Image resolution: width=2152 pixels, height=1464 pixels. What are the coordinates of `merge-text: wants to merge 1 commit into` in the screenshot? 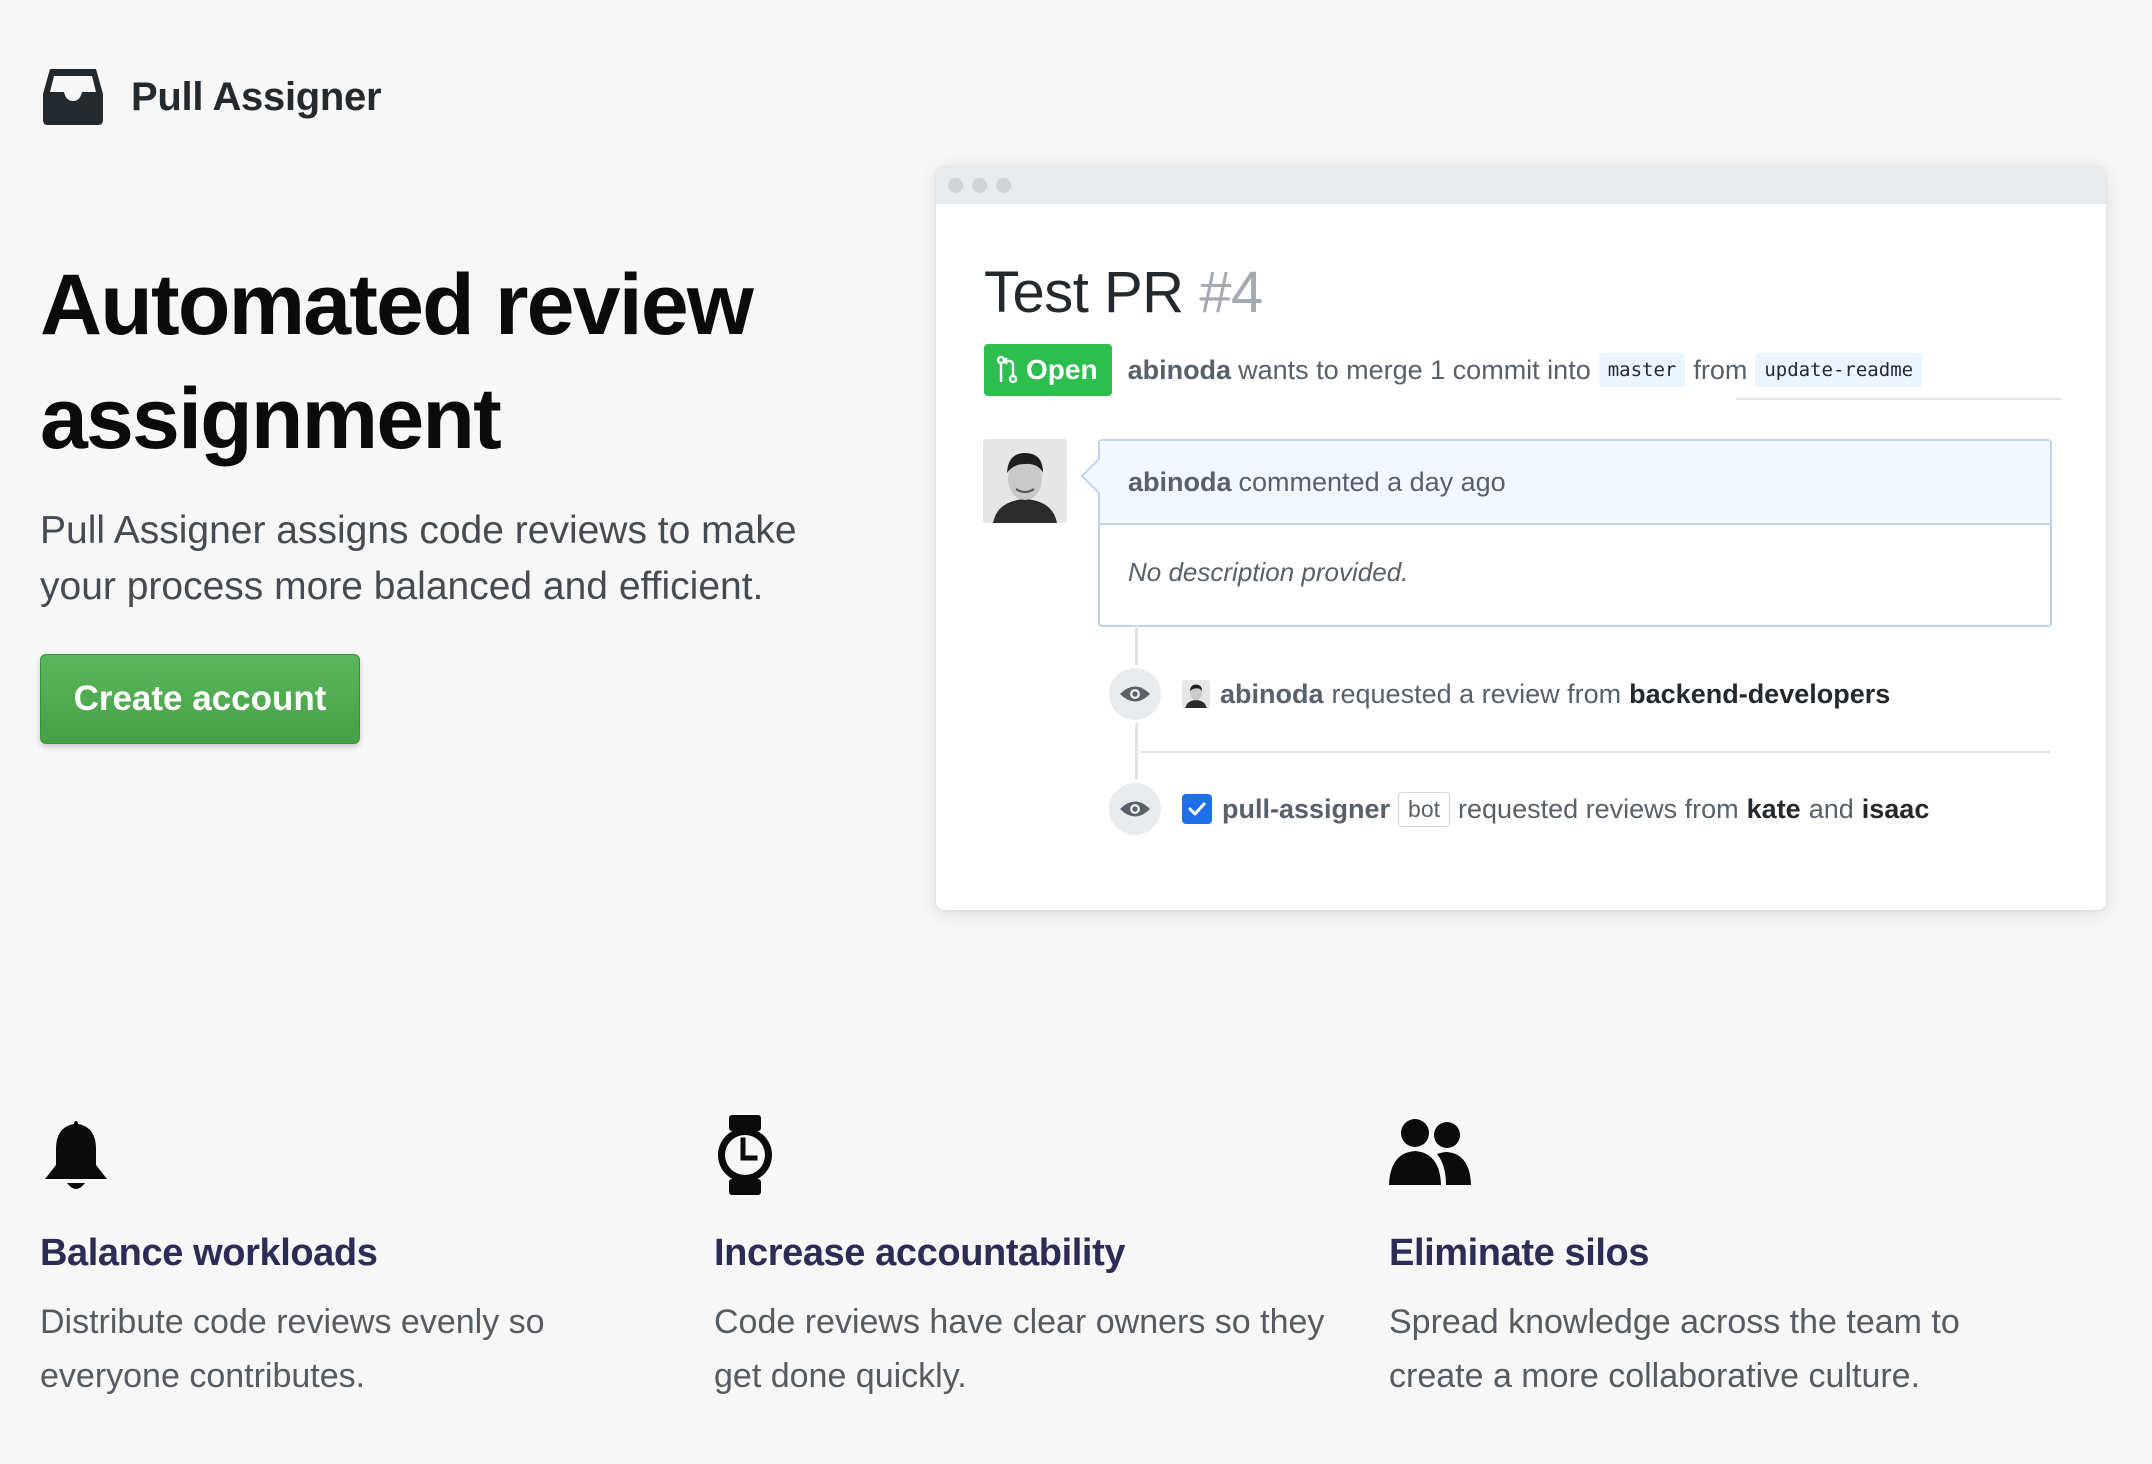 It's located at (1414, 369).